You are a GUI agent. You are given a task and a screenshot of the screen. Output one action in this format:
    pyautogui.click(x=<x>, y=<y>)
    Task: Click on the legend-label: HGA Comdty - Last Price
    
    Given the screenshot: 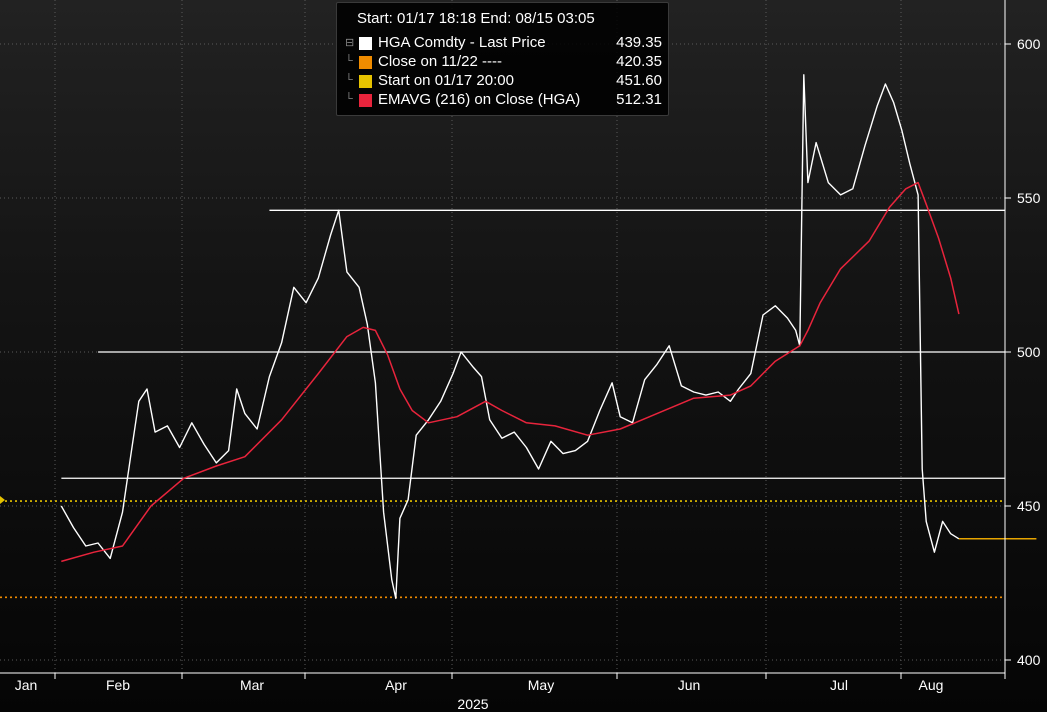 What is the action you would take?
    pyautogui.click(x=462, y=42)
    